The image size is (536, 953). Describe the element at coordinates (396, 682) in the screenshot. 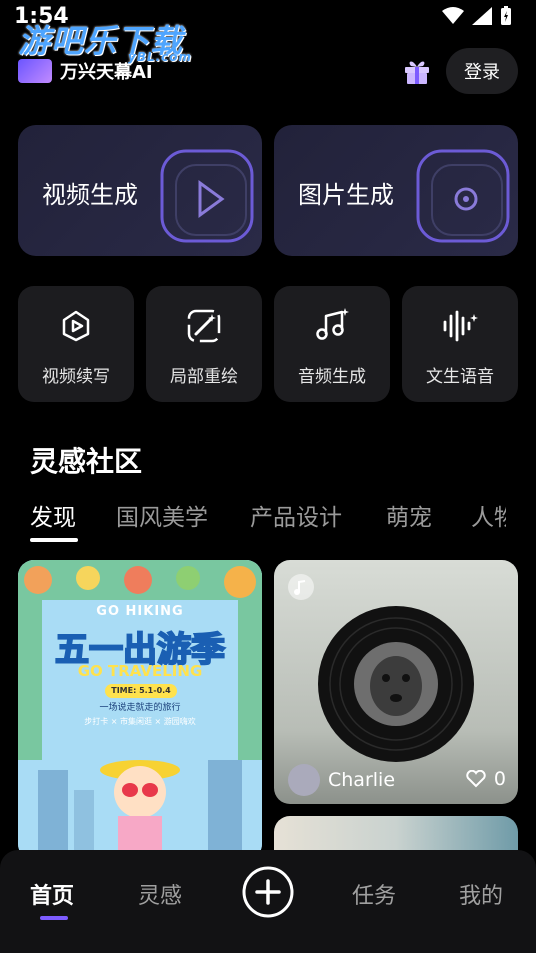

I see `feed-card-music: Charlie 0` at that location.